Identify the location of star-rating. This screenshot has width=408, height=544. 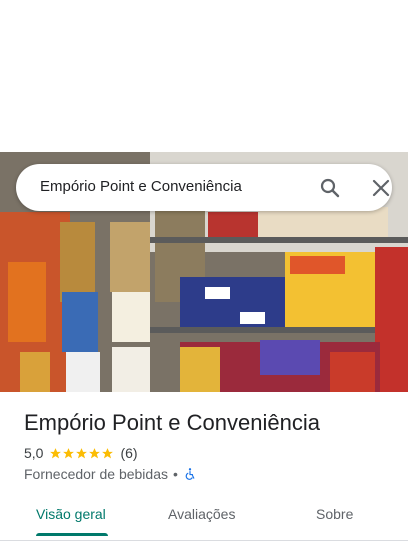
(81, 453).